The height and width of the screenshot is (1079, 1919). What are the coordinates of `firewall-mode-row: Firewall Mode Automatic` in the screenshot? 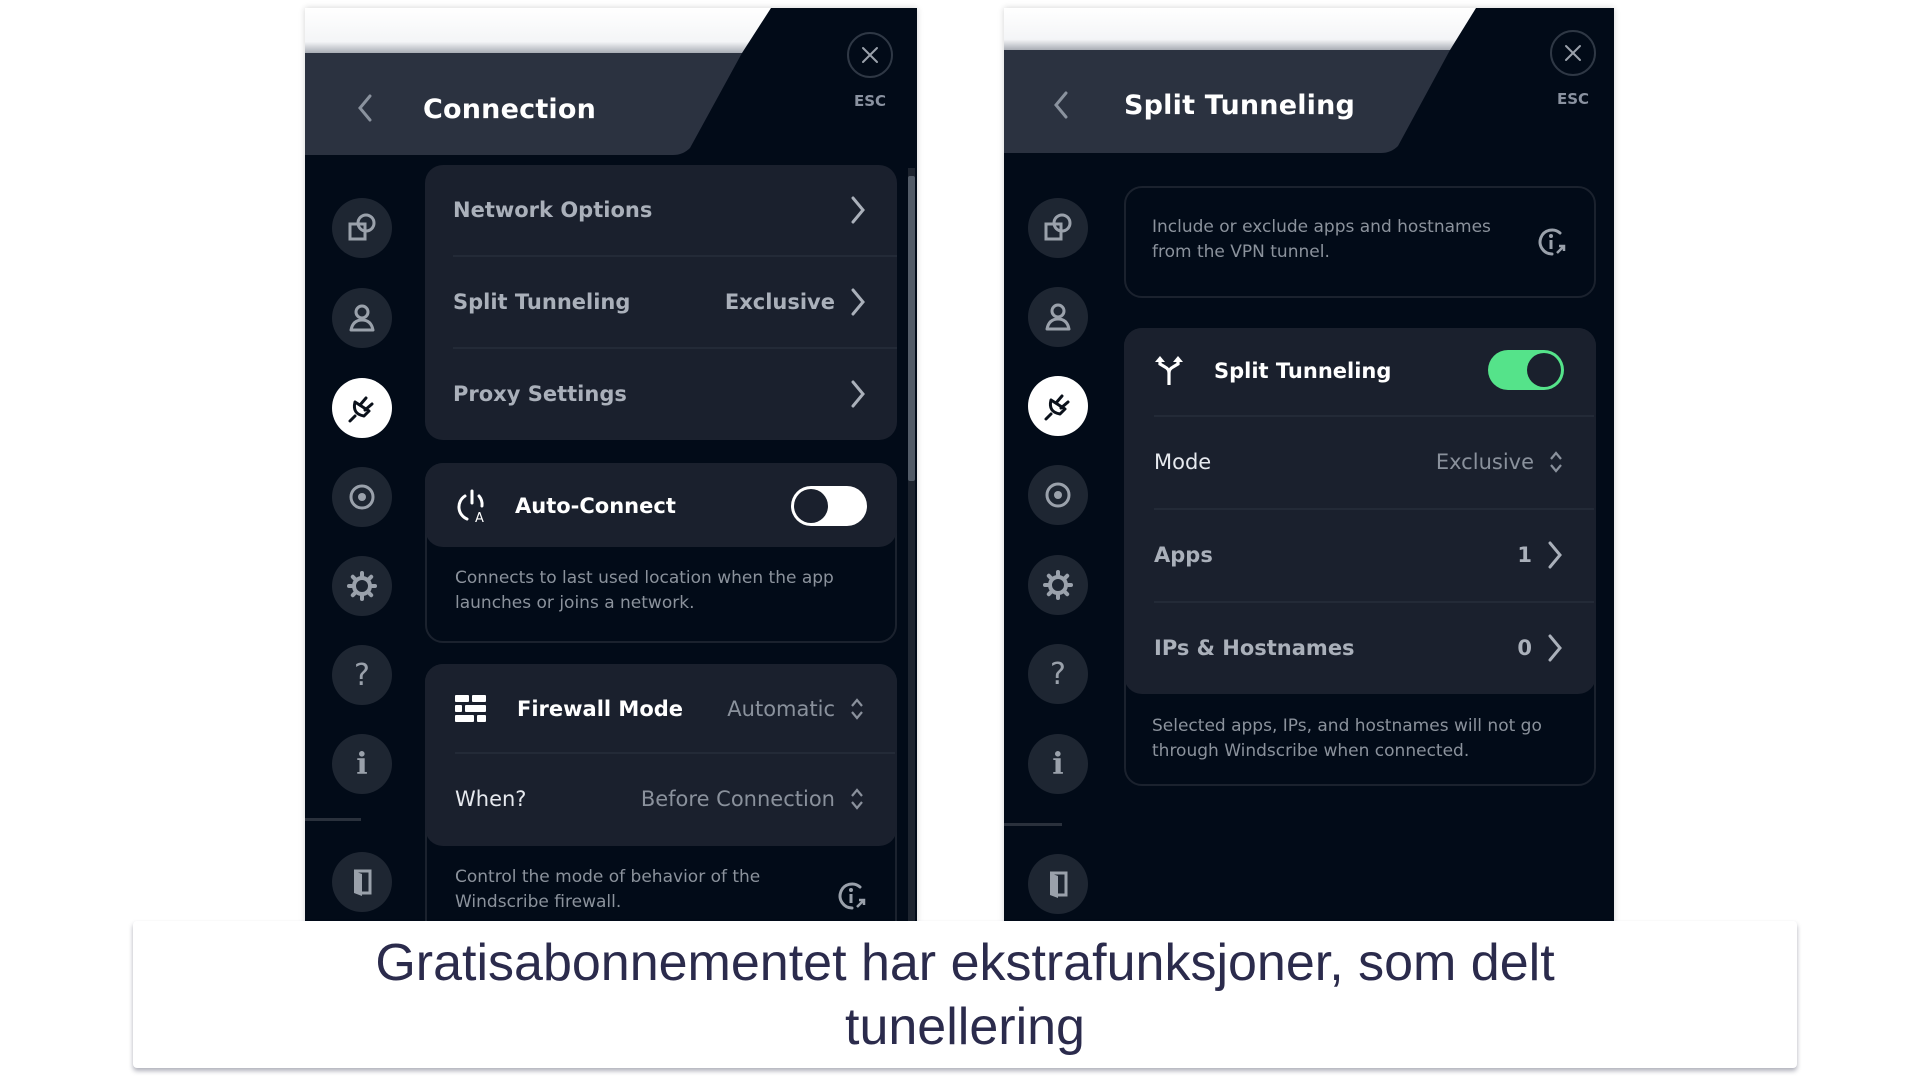 It's located at (661, 709).